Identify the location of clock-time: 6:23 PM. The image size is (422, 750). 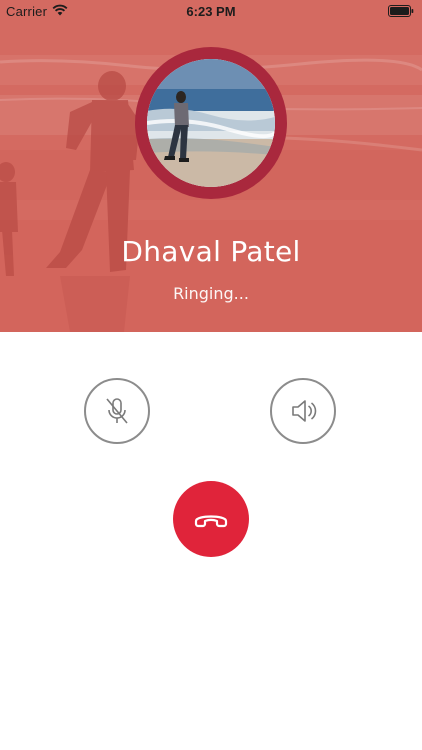
(211, 11).